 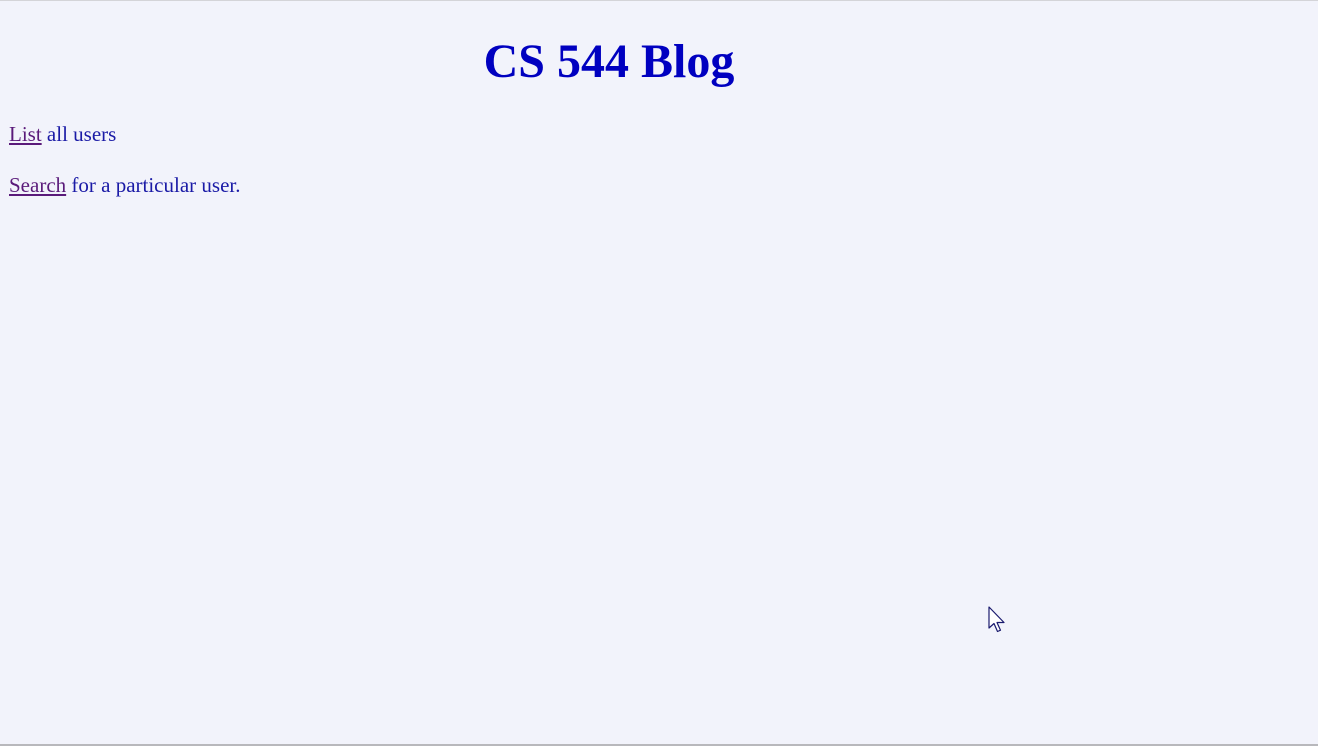 What do you see at coordinates (153, 185) in the screenshot?
I see `search-user-description: for a particular user.` at bounding box center [153, 185].